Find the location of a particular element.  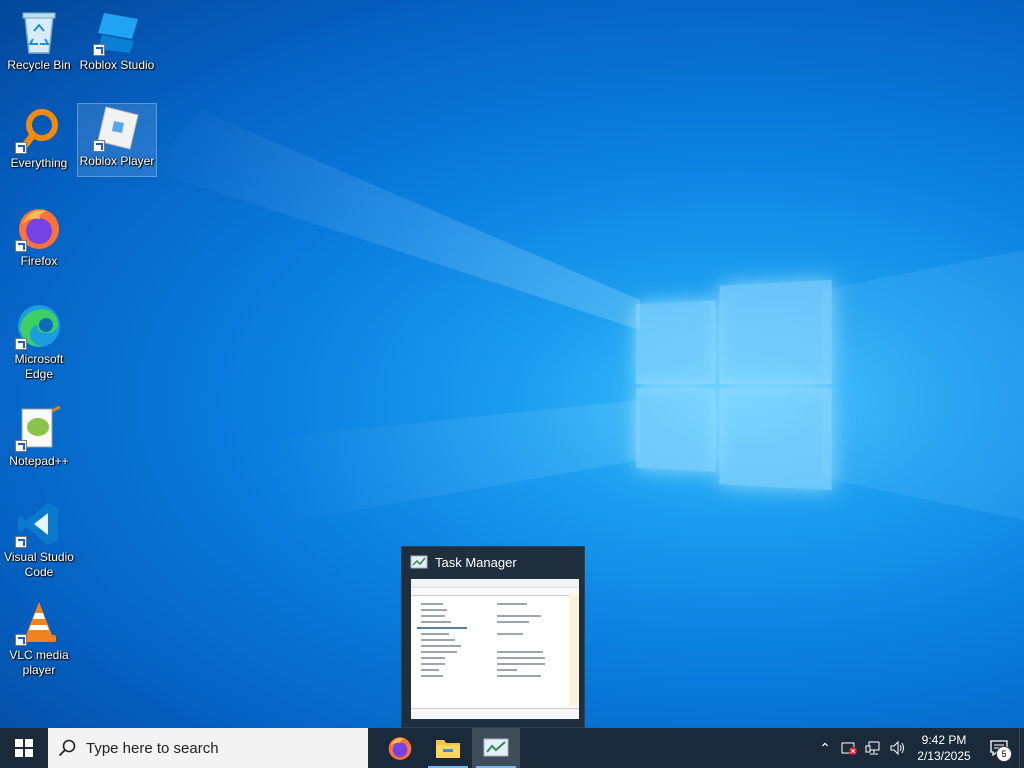

desktop-icon-microsoft-edge: Microsoft Edge is located at coordinates (39, 342).